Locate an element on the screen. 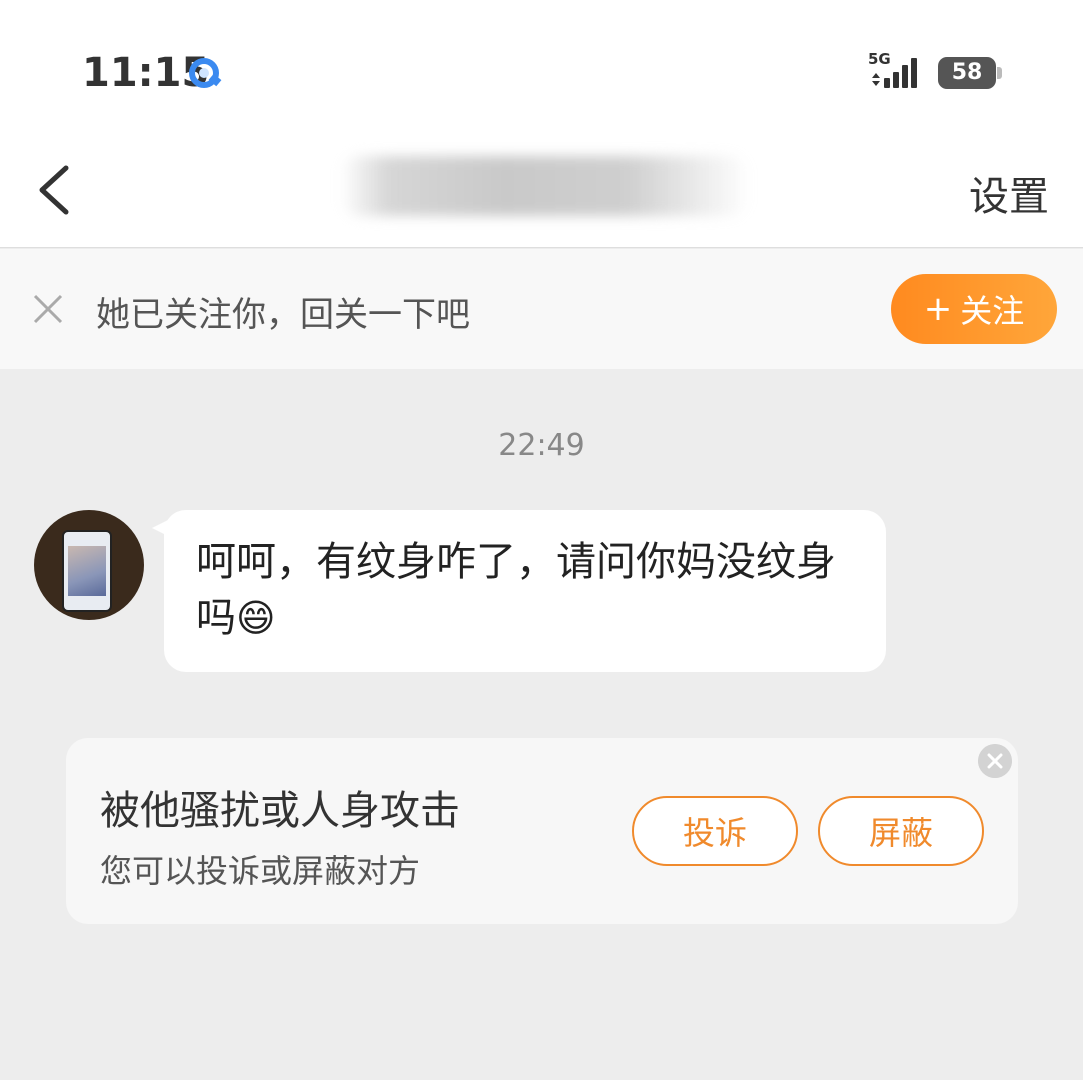 The width and height of the screenshot is (1083, 1080). battery-tip is located at coordinates (999, 73).